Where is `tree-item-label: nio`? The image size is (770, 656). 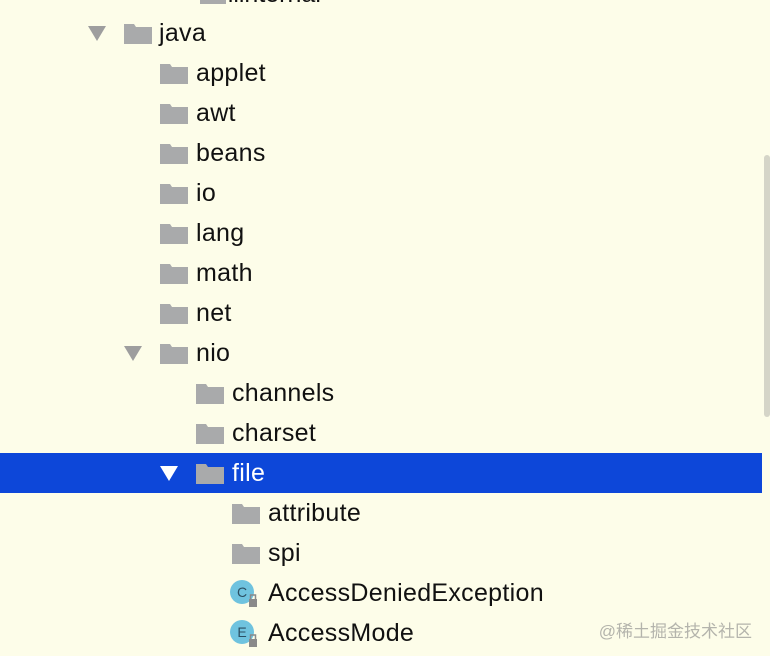 tree-item-label: nio is located at coordinates (213, 353).